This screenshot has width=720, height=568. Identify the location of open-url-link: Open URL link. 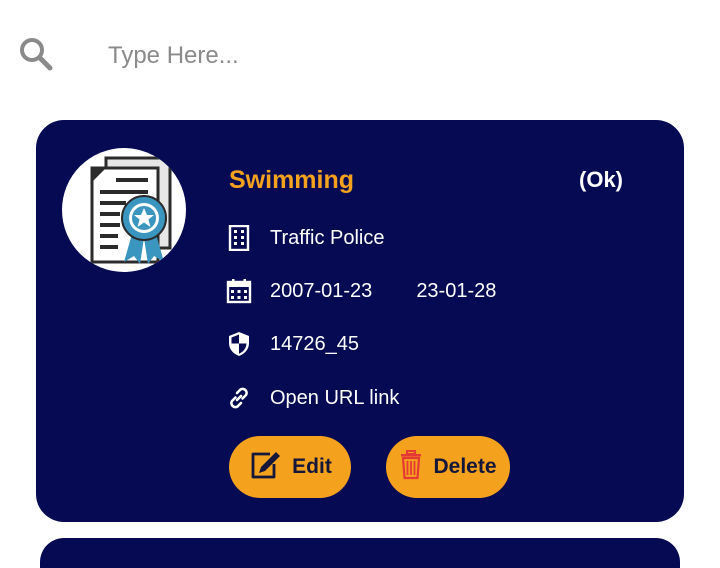
(334, 398).